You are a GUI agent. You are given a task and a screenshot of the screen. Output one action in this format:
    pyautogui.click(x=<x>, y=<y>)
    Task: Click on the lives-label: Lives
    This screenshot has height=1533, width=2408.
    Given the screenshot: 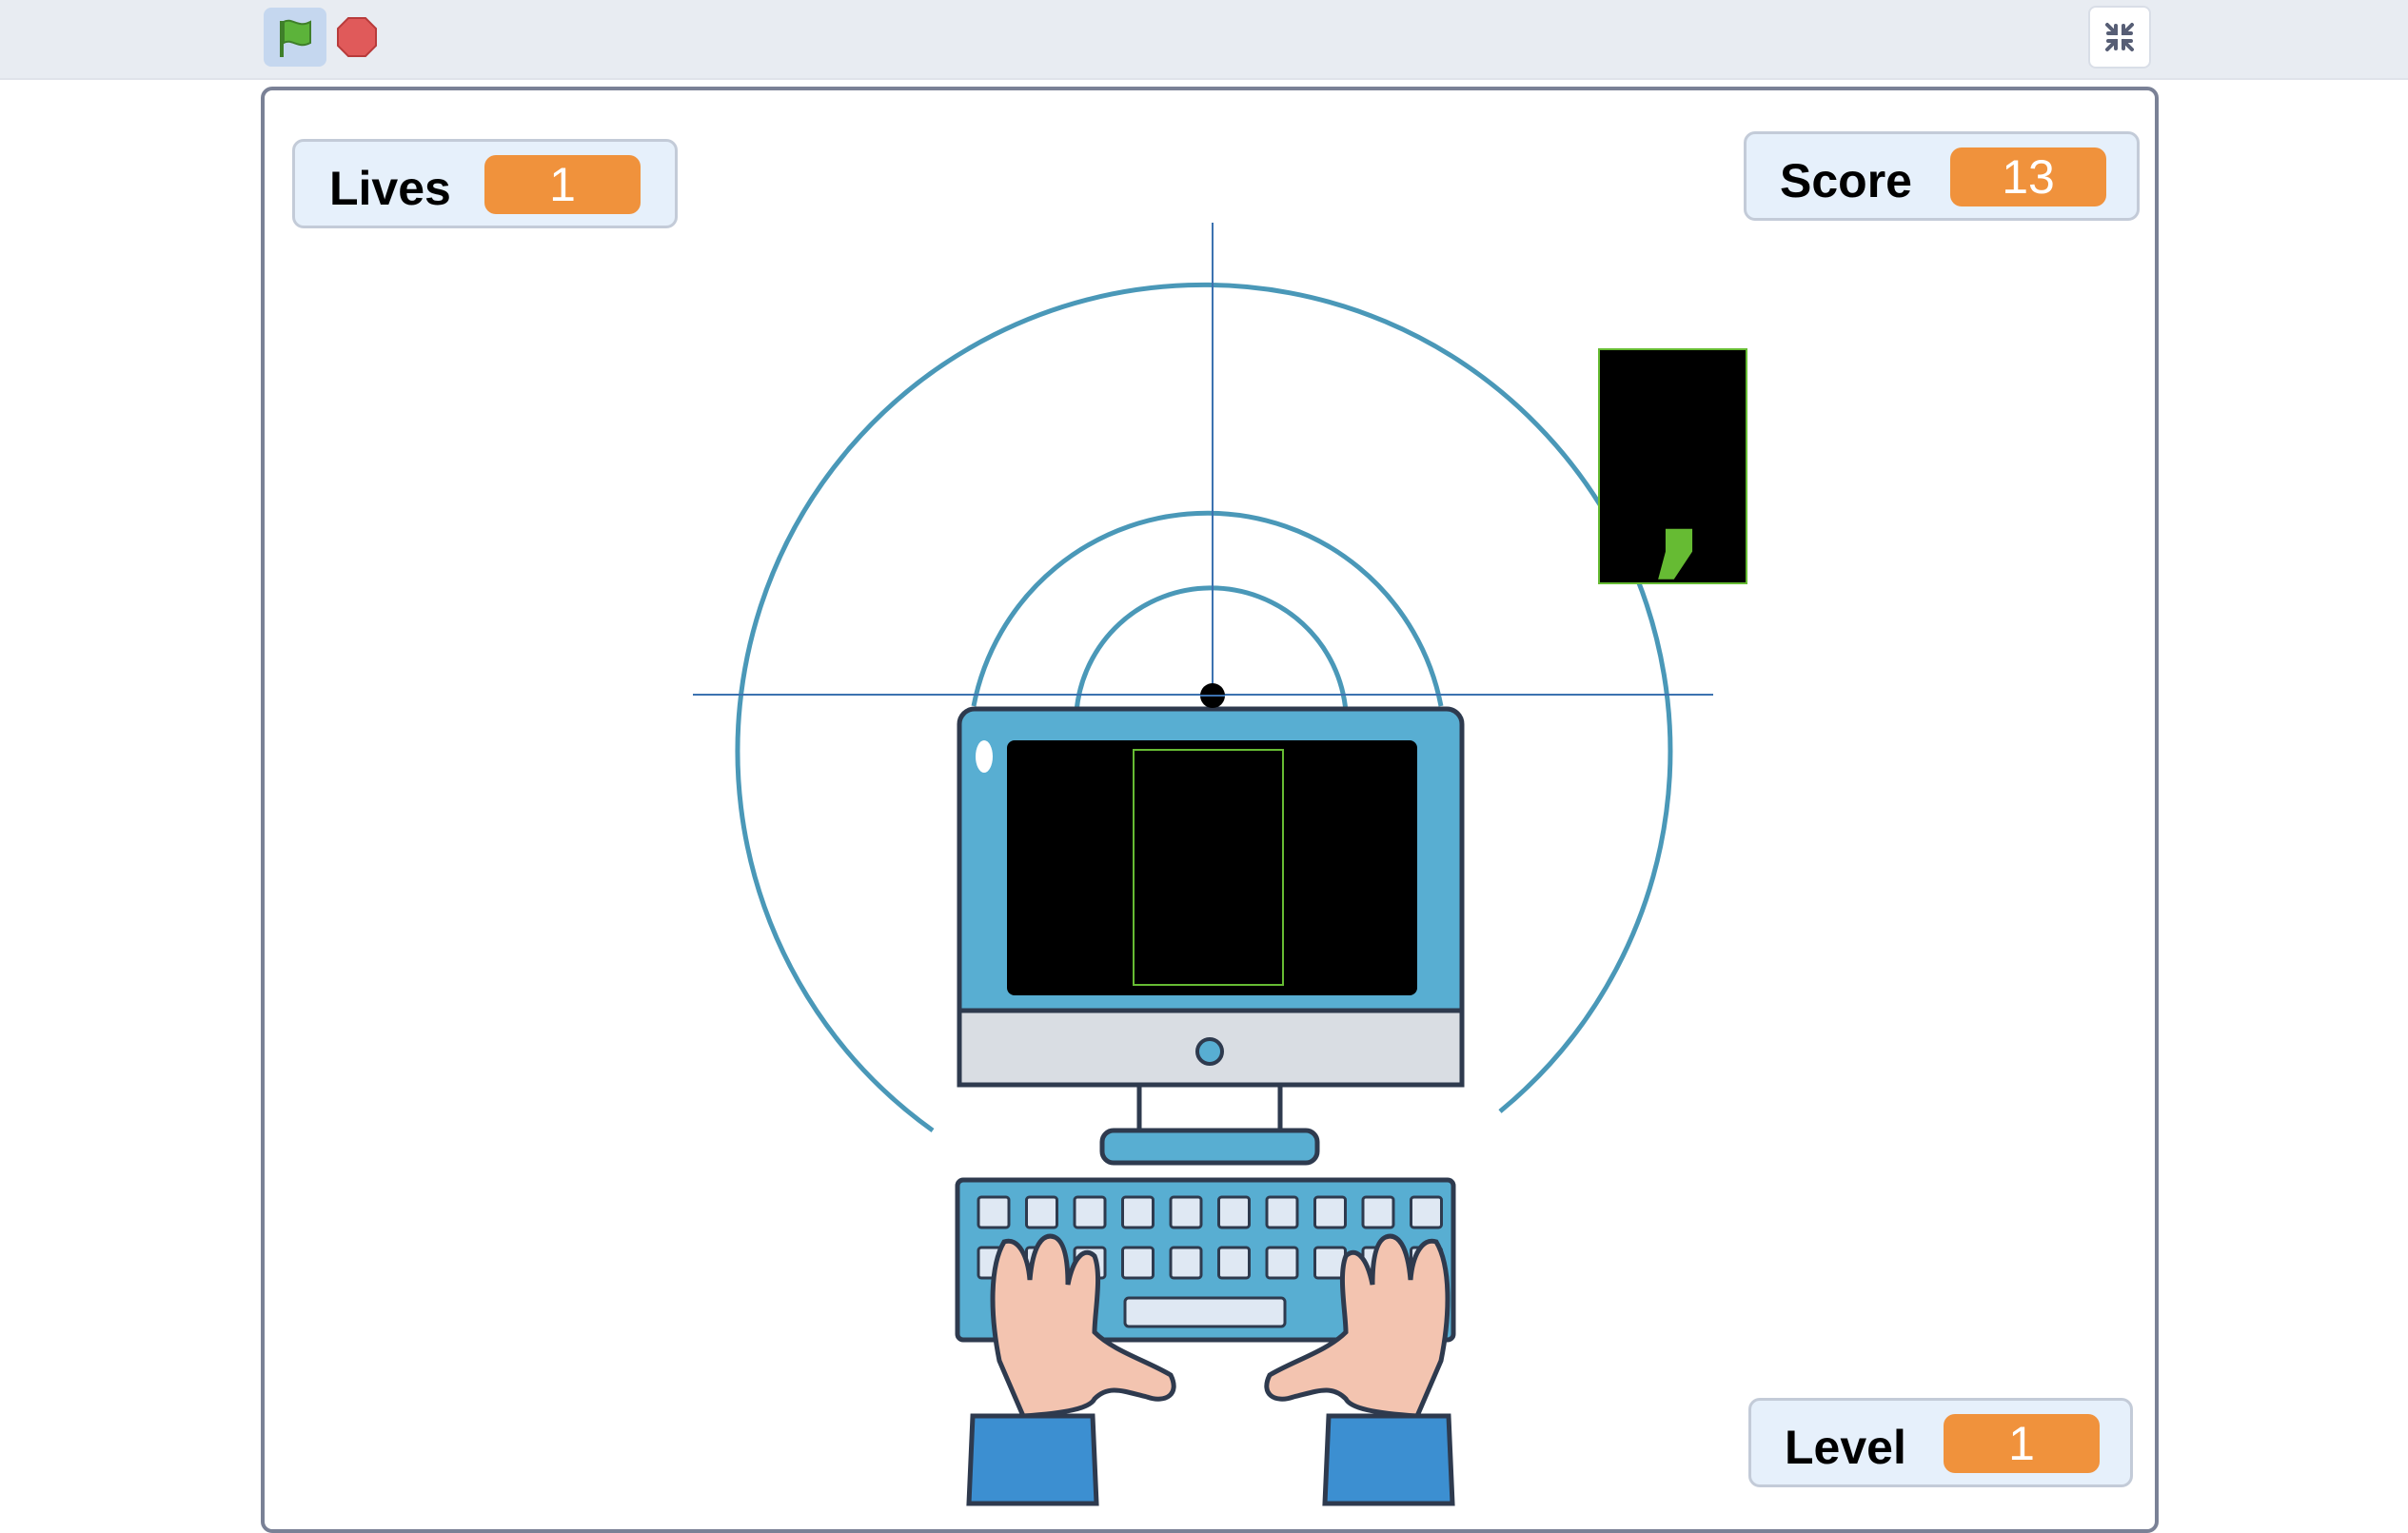 What is the action you would take?
    pyautogui.click(x=390, y=189)
    